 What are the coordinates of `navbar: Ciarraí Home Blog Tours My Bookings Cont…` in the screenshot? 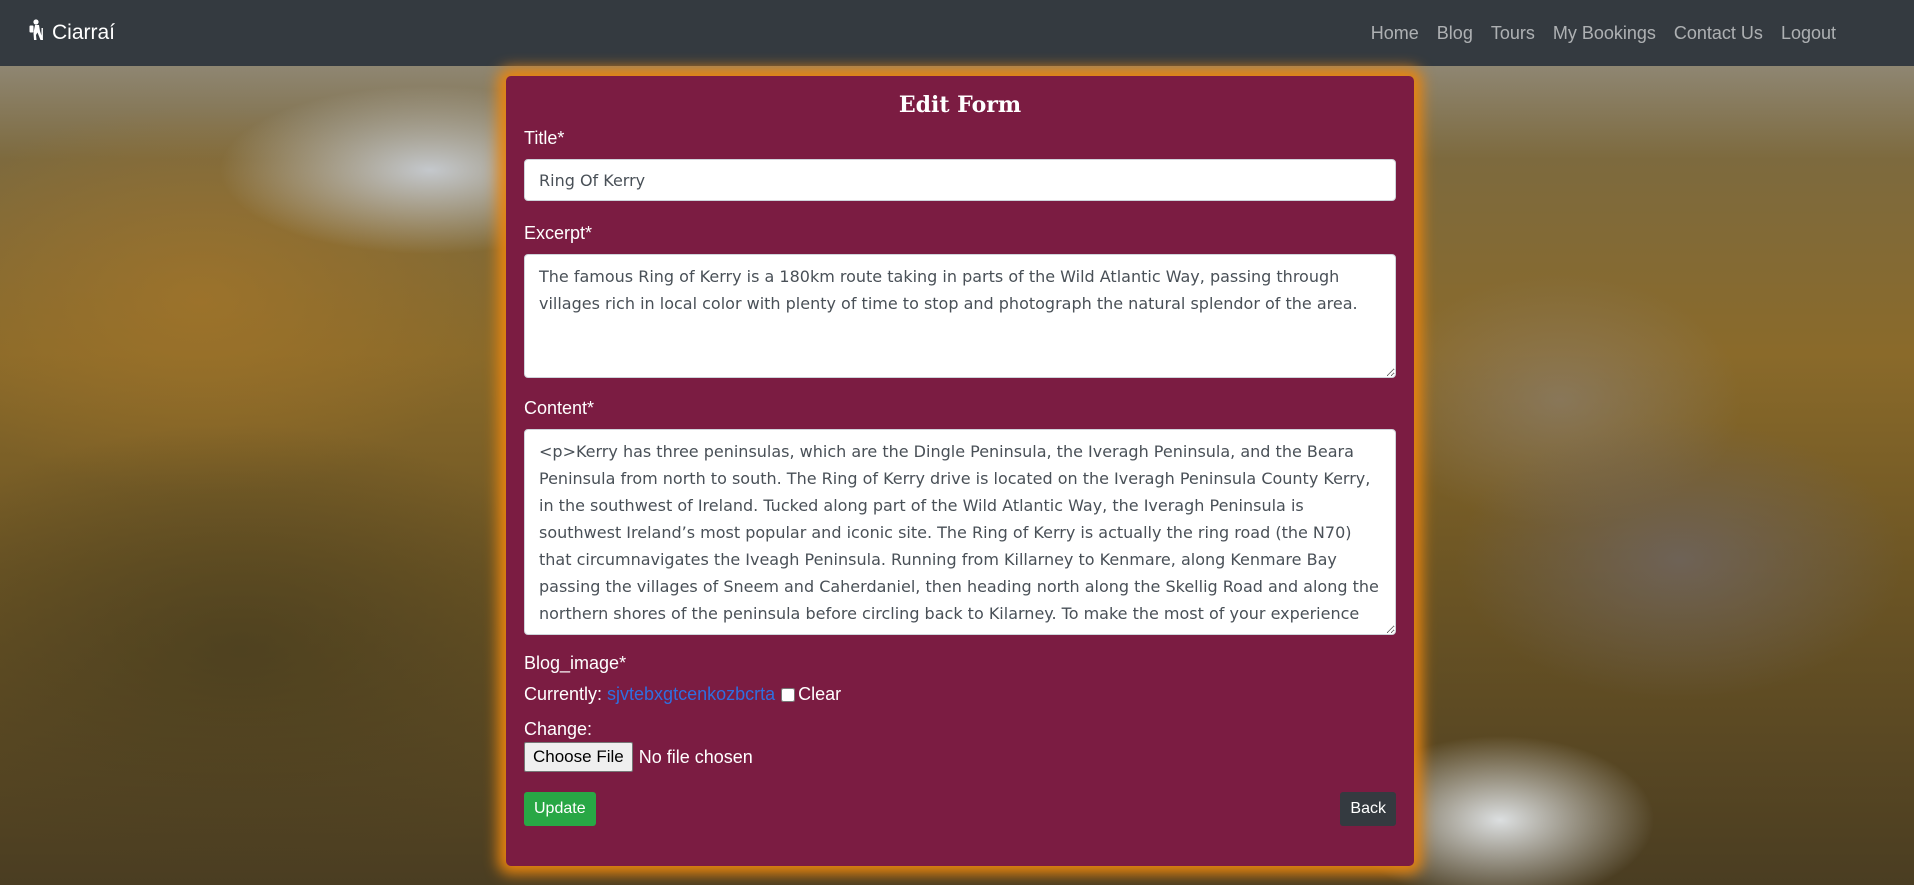 It's located at (957, 33).